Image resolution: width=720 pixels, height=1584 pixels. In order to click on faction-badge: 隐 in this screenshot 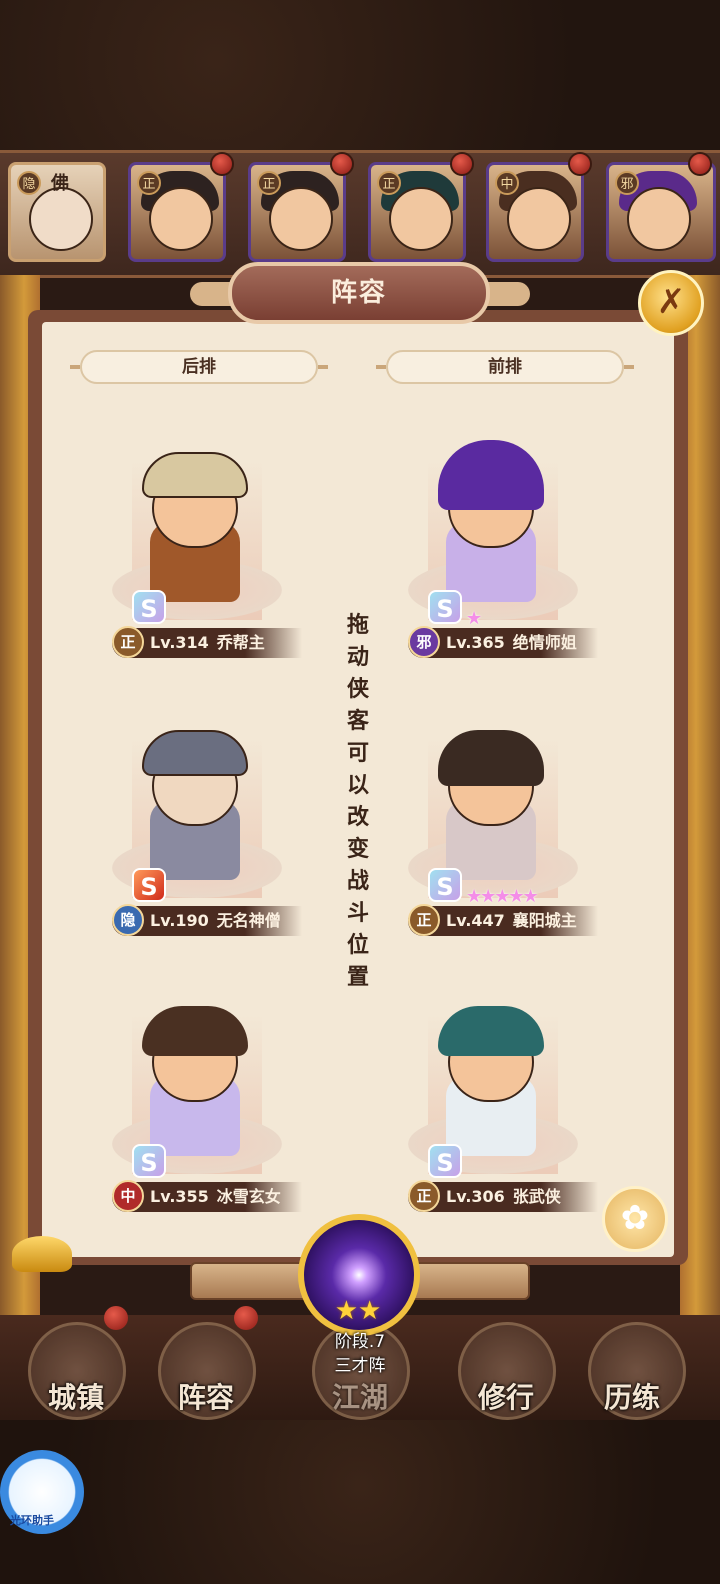, I will do `click(128, 920)`.